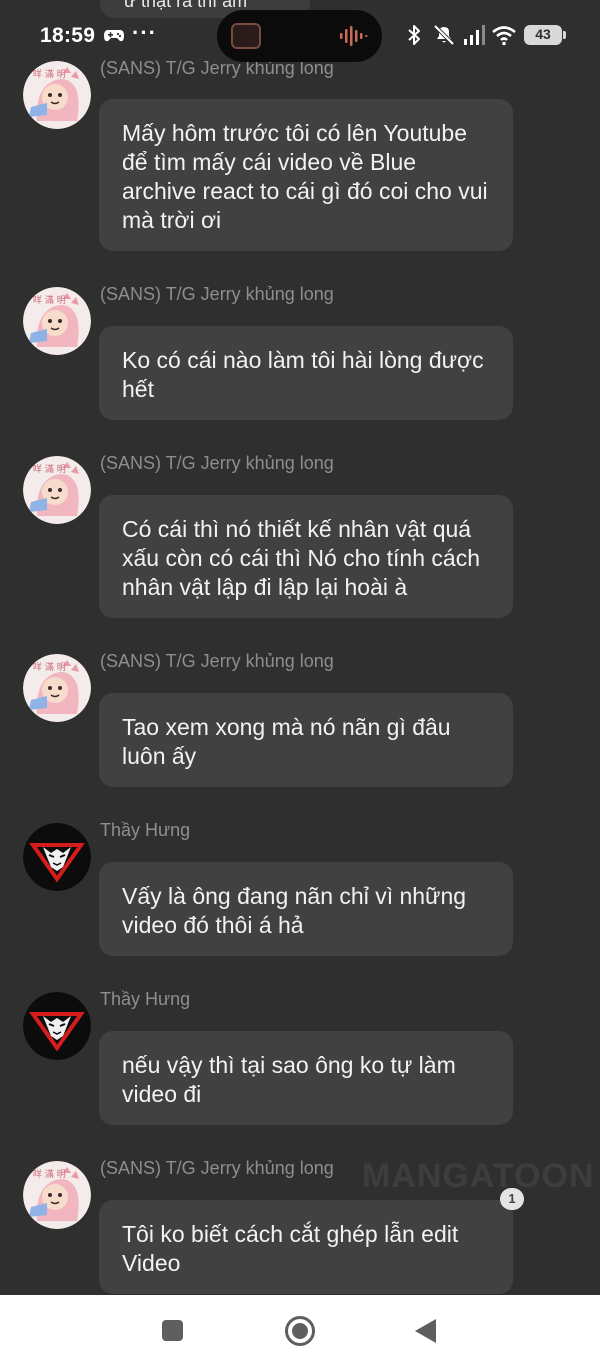 This screenshot has height=1367, width=600. I want to click on signal-icon, so click(474, 35).